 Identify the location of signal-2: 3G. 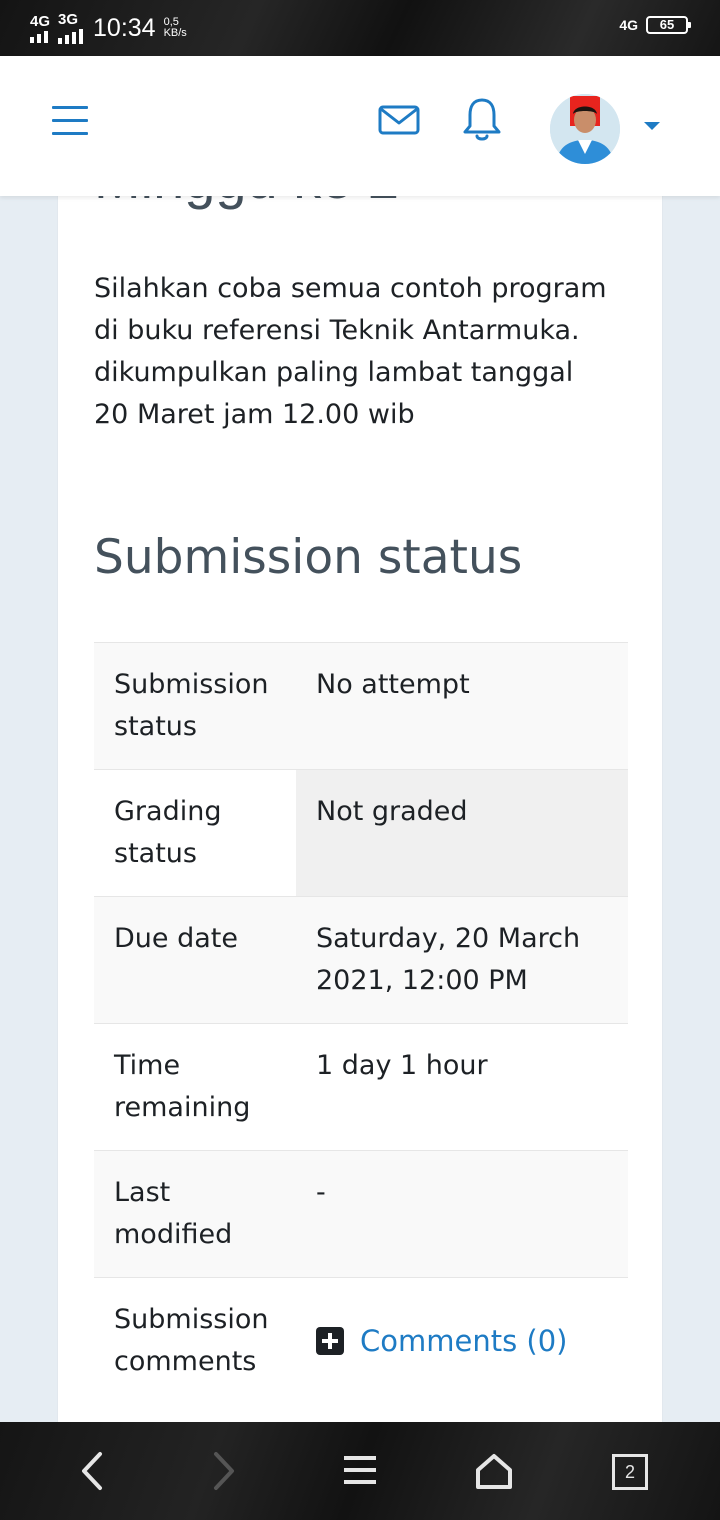
(71, 27).